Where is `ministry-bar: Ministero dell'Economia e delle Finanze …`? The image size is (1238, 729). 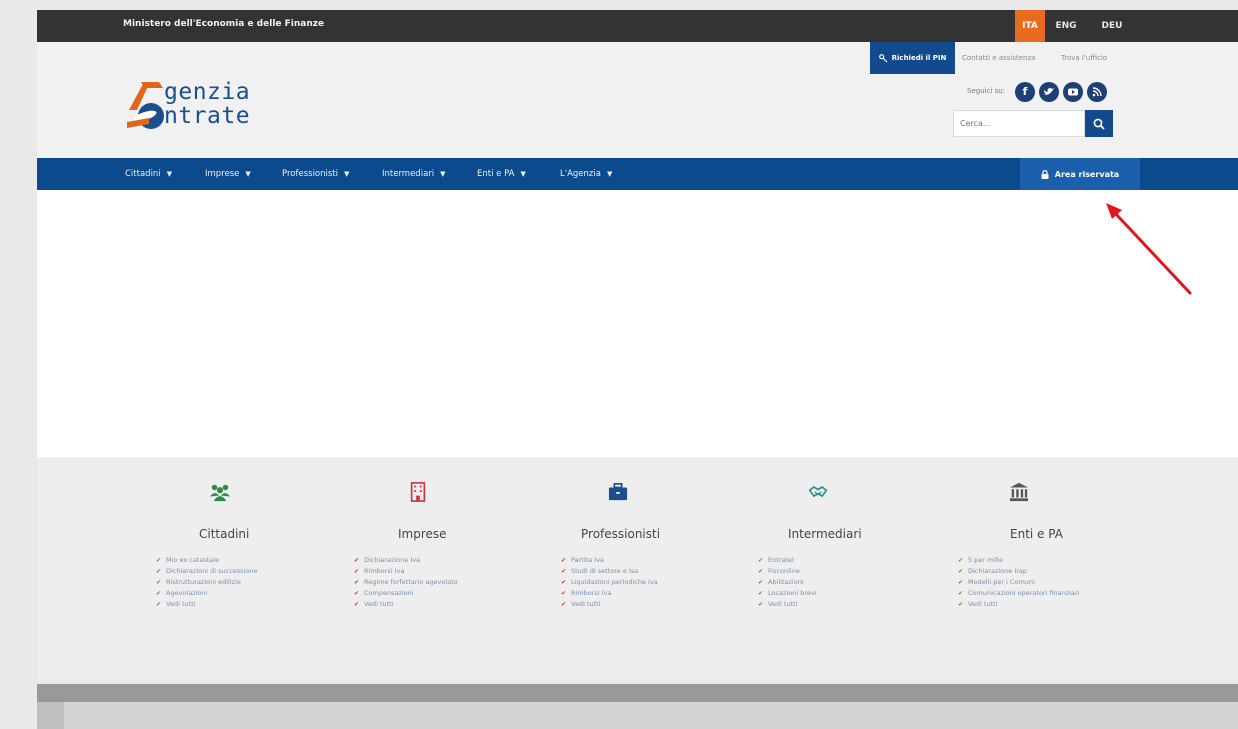 ministry-bar: Ministero dell'Economia e delle Finanze … is located at coordinates (637, 26).